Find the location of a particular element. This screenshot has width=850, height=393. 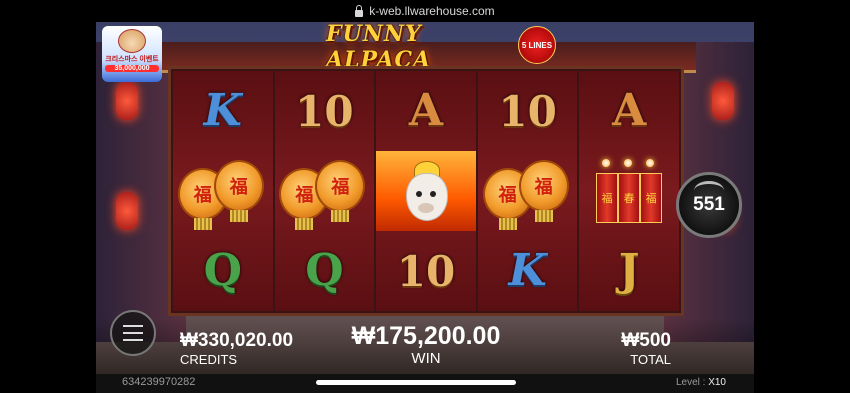

win-label: WIN is located at coordinates (426, 358).